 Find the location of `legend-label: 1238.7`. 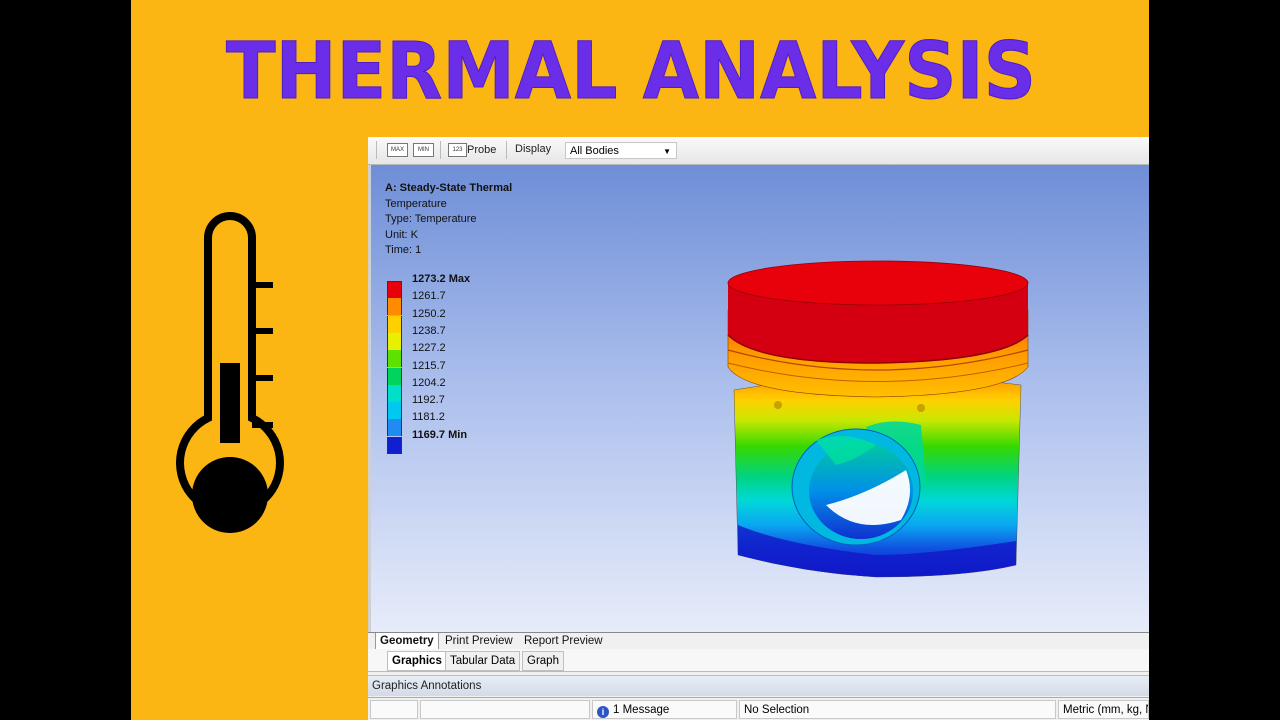

legend-label: 1238.7 is located at coordinates (429, 331).